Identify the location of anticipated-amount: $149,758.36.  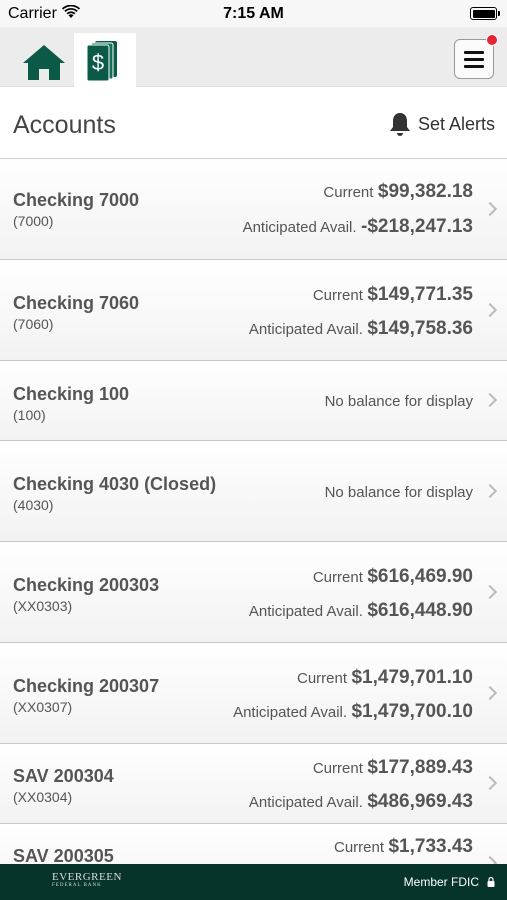
(420, 328).